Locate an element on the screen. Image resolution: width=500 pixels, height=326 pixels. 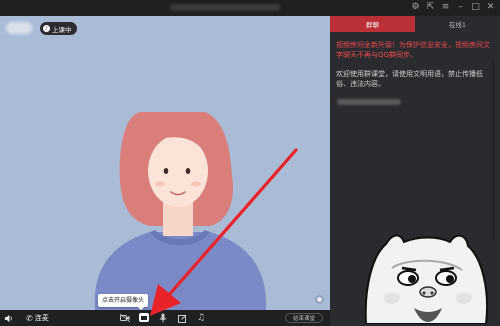
minimize-icon: – is located at coordinates (460, 7).